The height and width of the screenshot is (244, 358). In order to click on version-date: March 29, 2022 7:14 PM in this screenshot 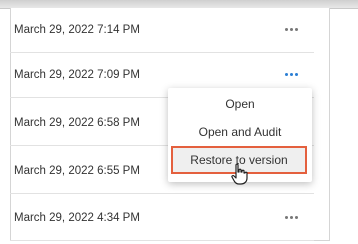, I will do `click(77, 30)`.